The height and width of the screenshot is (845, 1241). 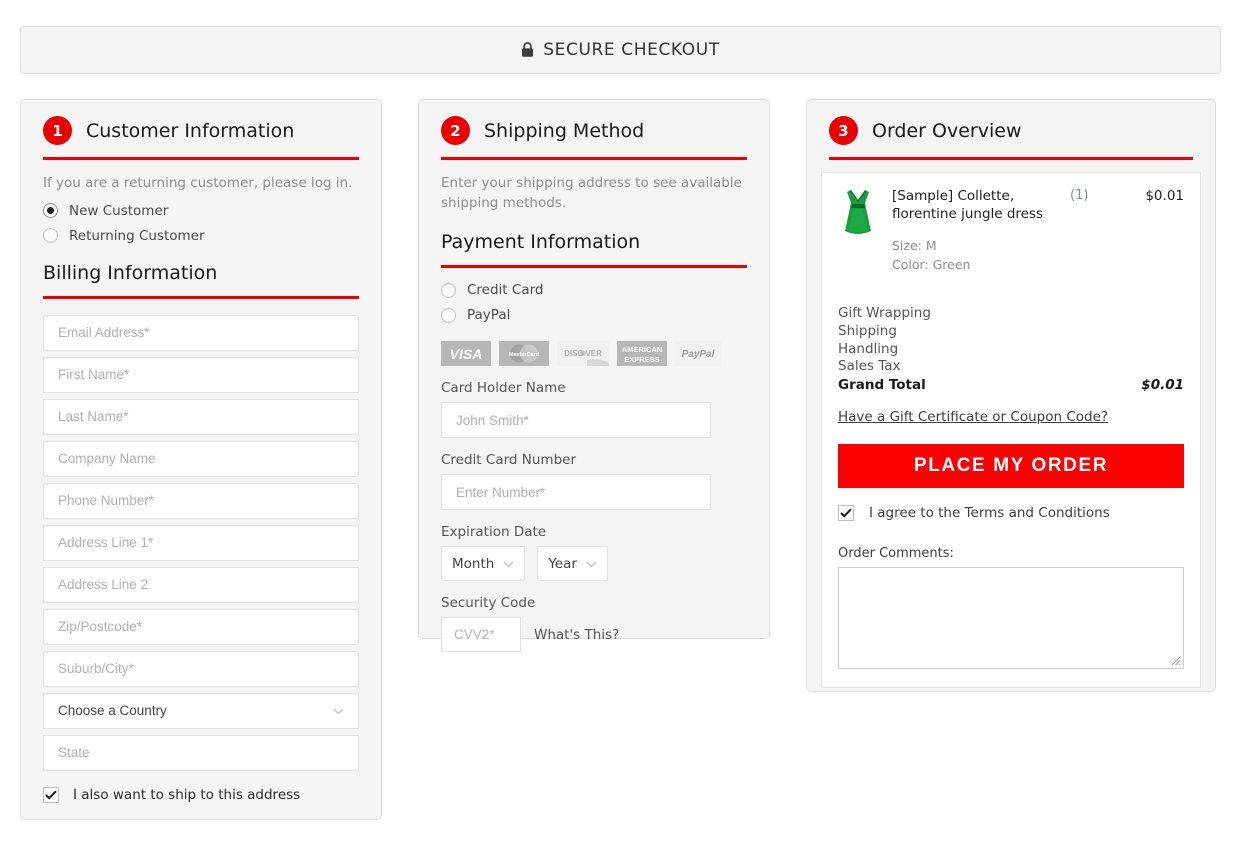 What do you see at coordinates (1011, 386) in the screenshot?
I see `total-row-grand-total: Grand Total $0.01` at bounding box center [1011, 386].